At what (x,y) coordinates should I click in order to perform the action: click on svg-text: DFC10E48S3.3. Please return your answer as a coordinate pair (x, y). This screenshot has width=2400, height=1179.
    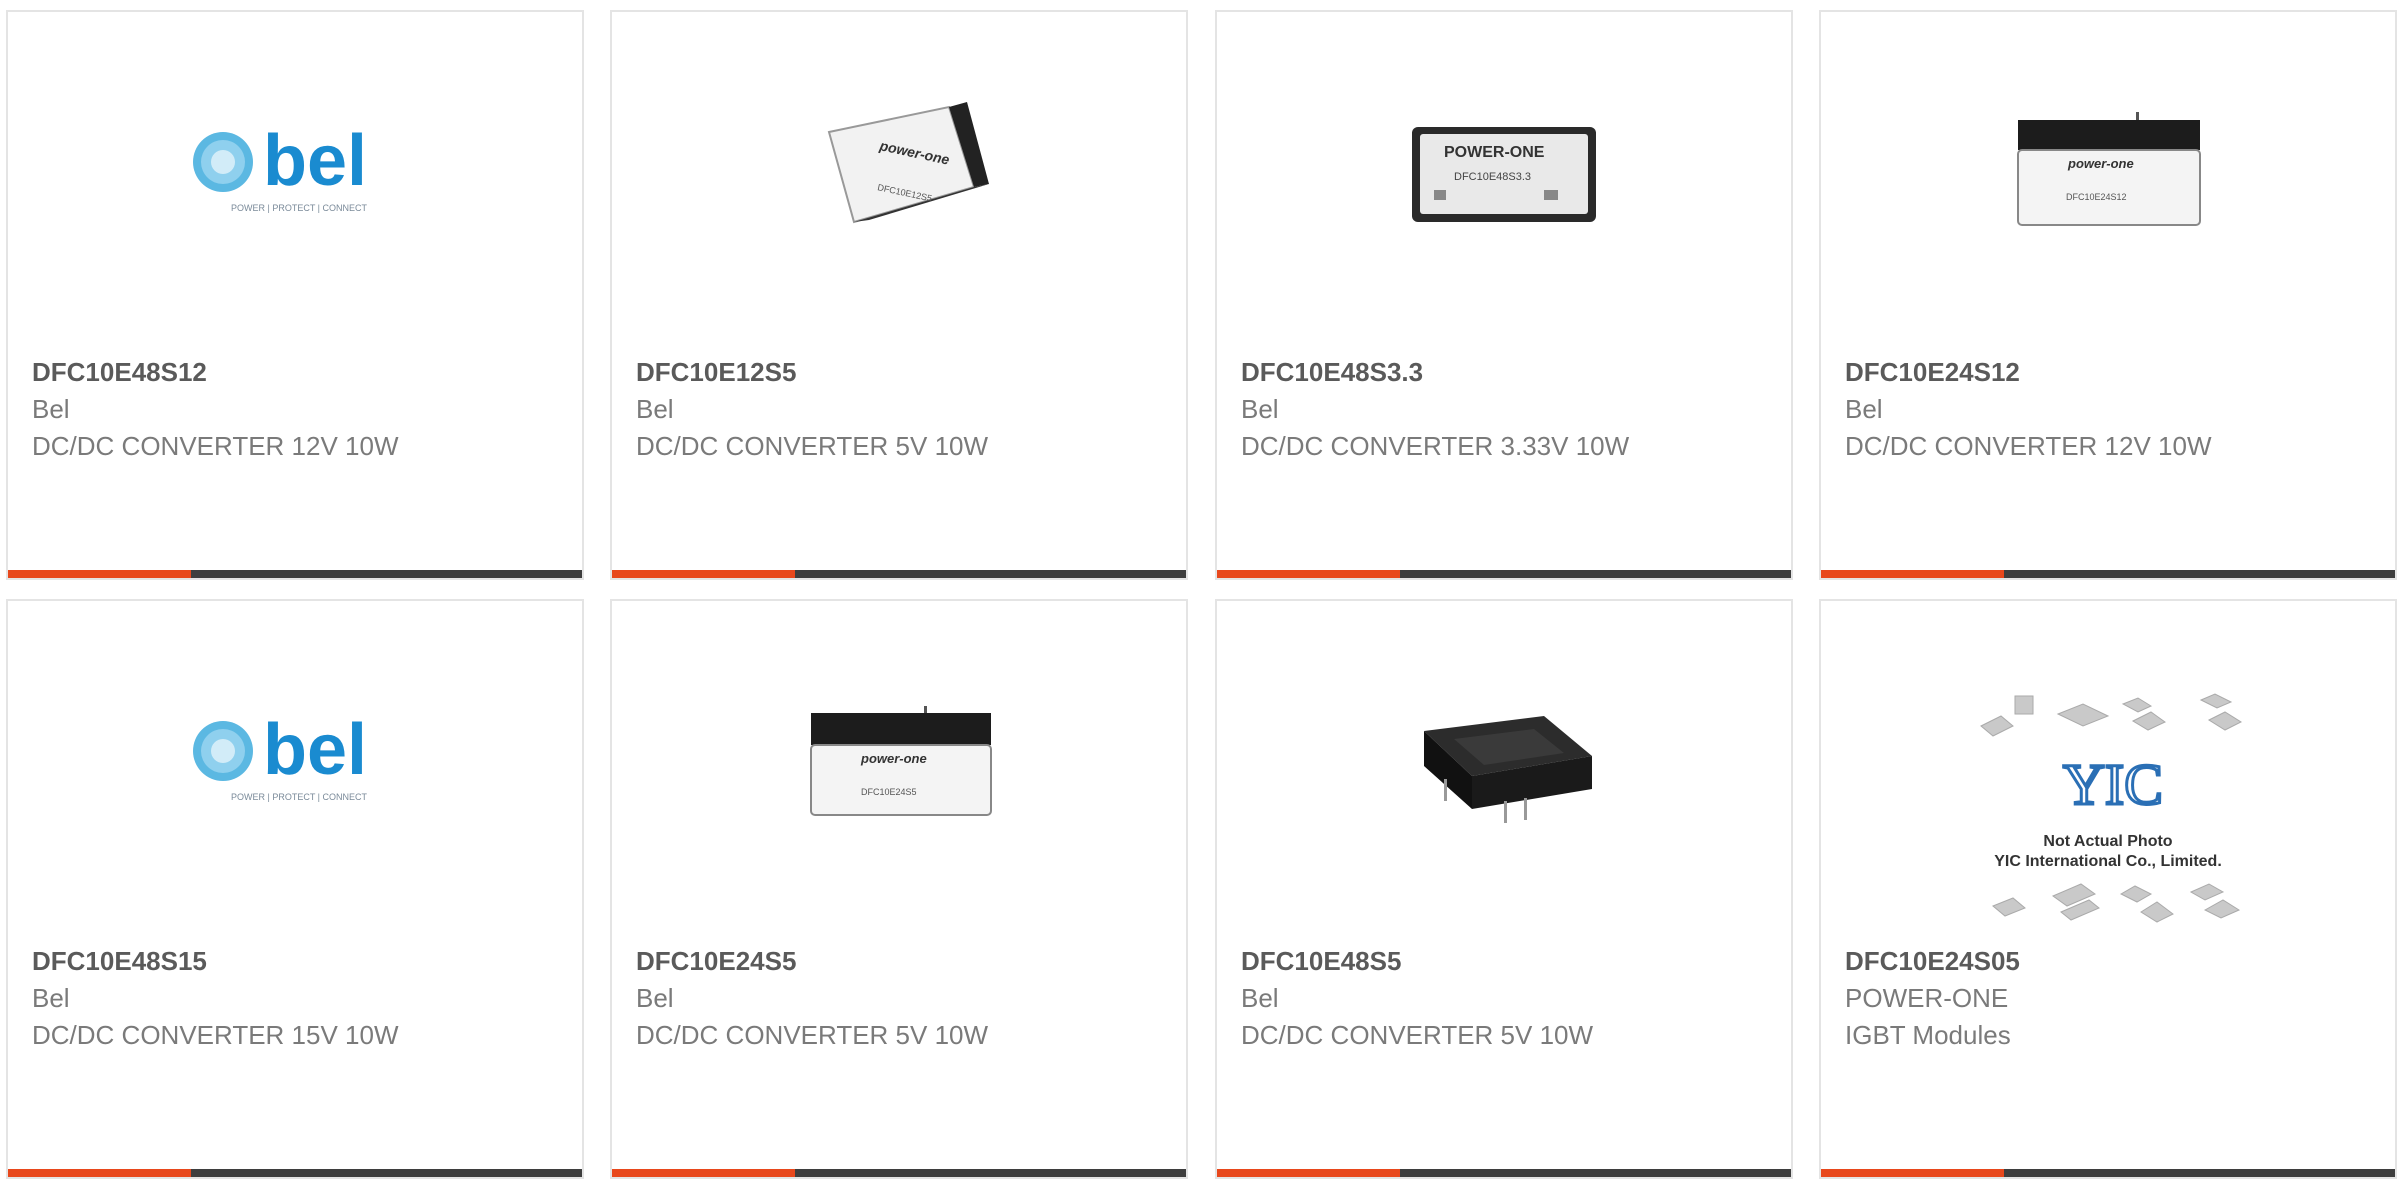
    Looking at the image, I should click on (1492, 177).